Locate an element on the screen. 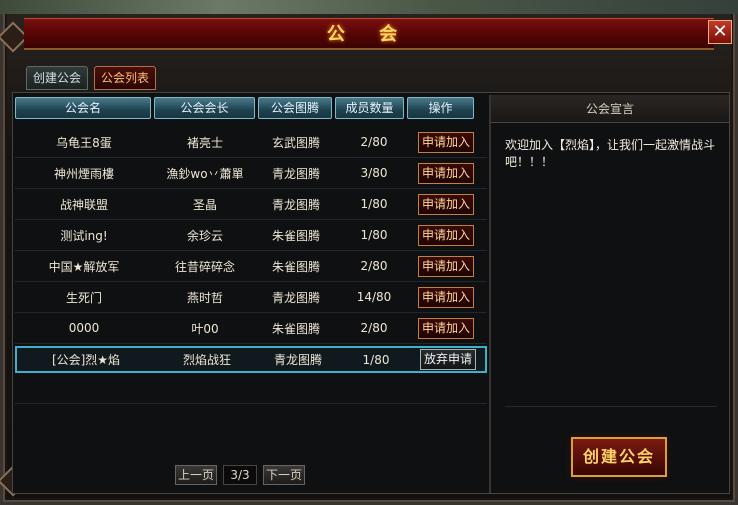 Image resolution: width=738 pixels, height=505 pixels. guild-leader: 燕时哲 is located at coordinates (204, 297).